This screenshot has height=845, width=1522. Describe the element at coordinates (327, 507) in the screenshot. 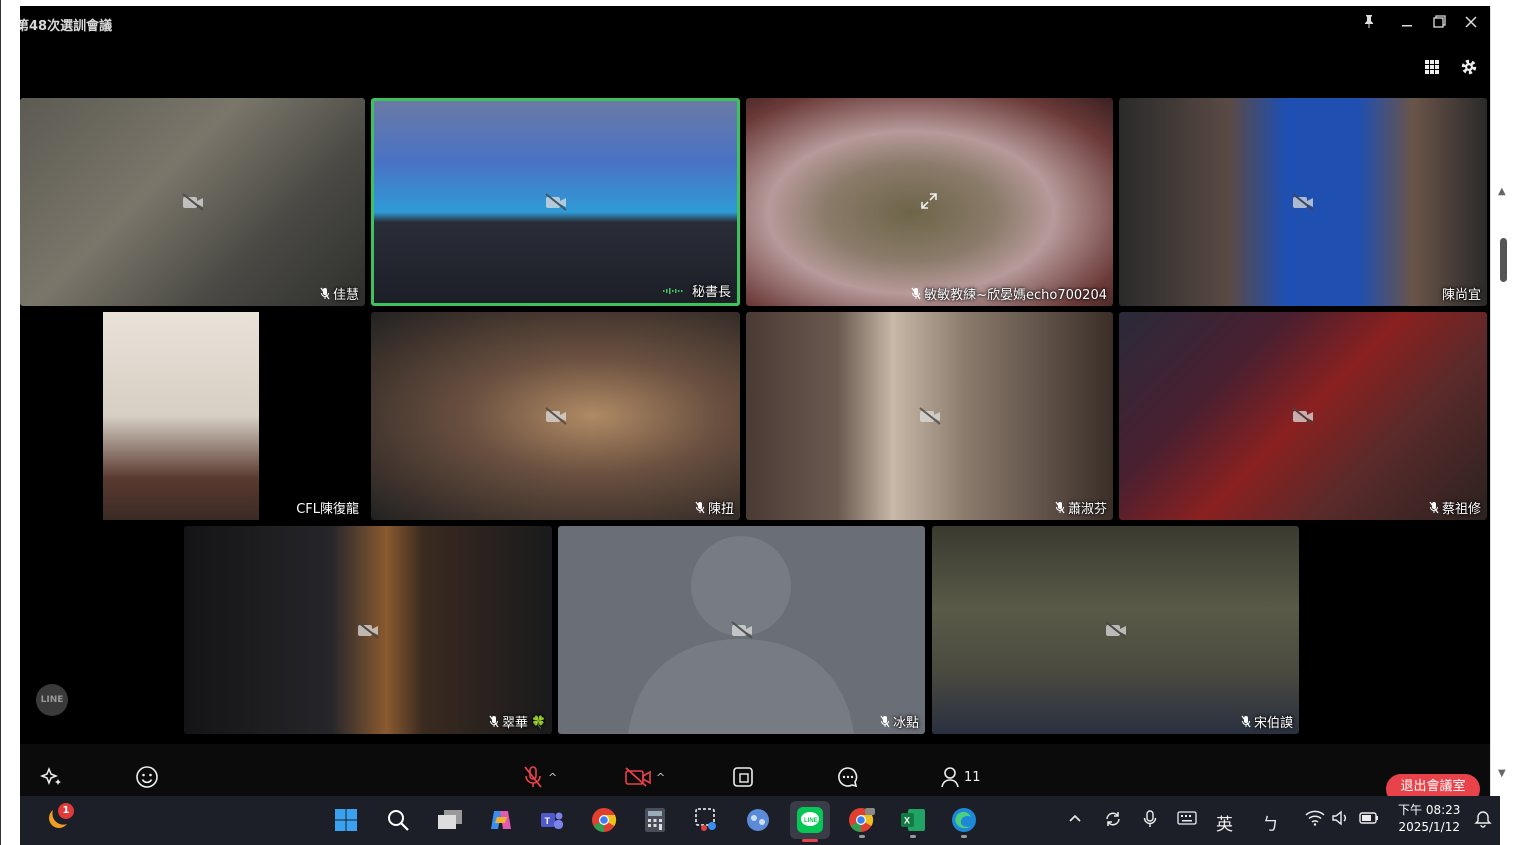

I see `participant-name-tag: CFL陳復龍` at that location.